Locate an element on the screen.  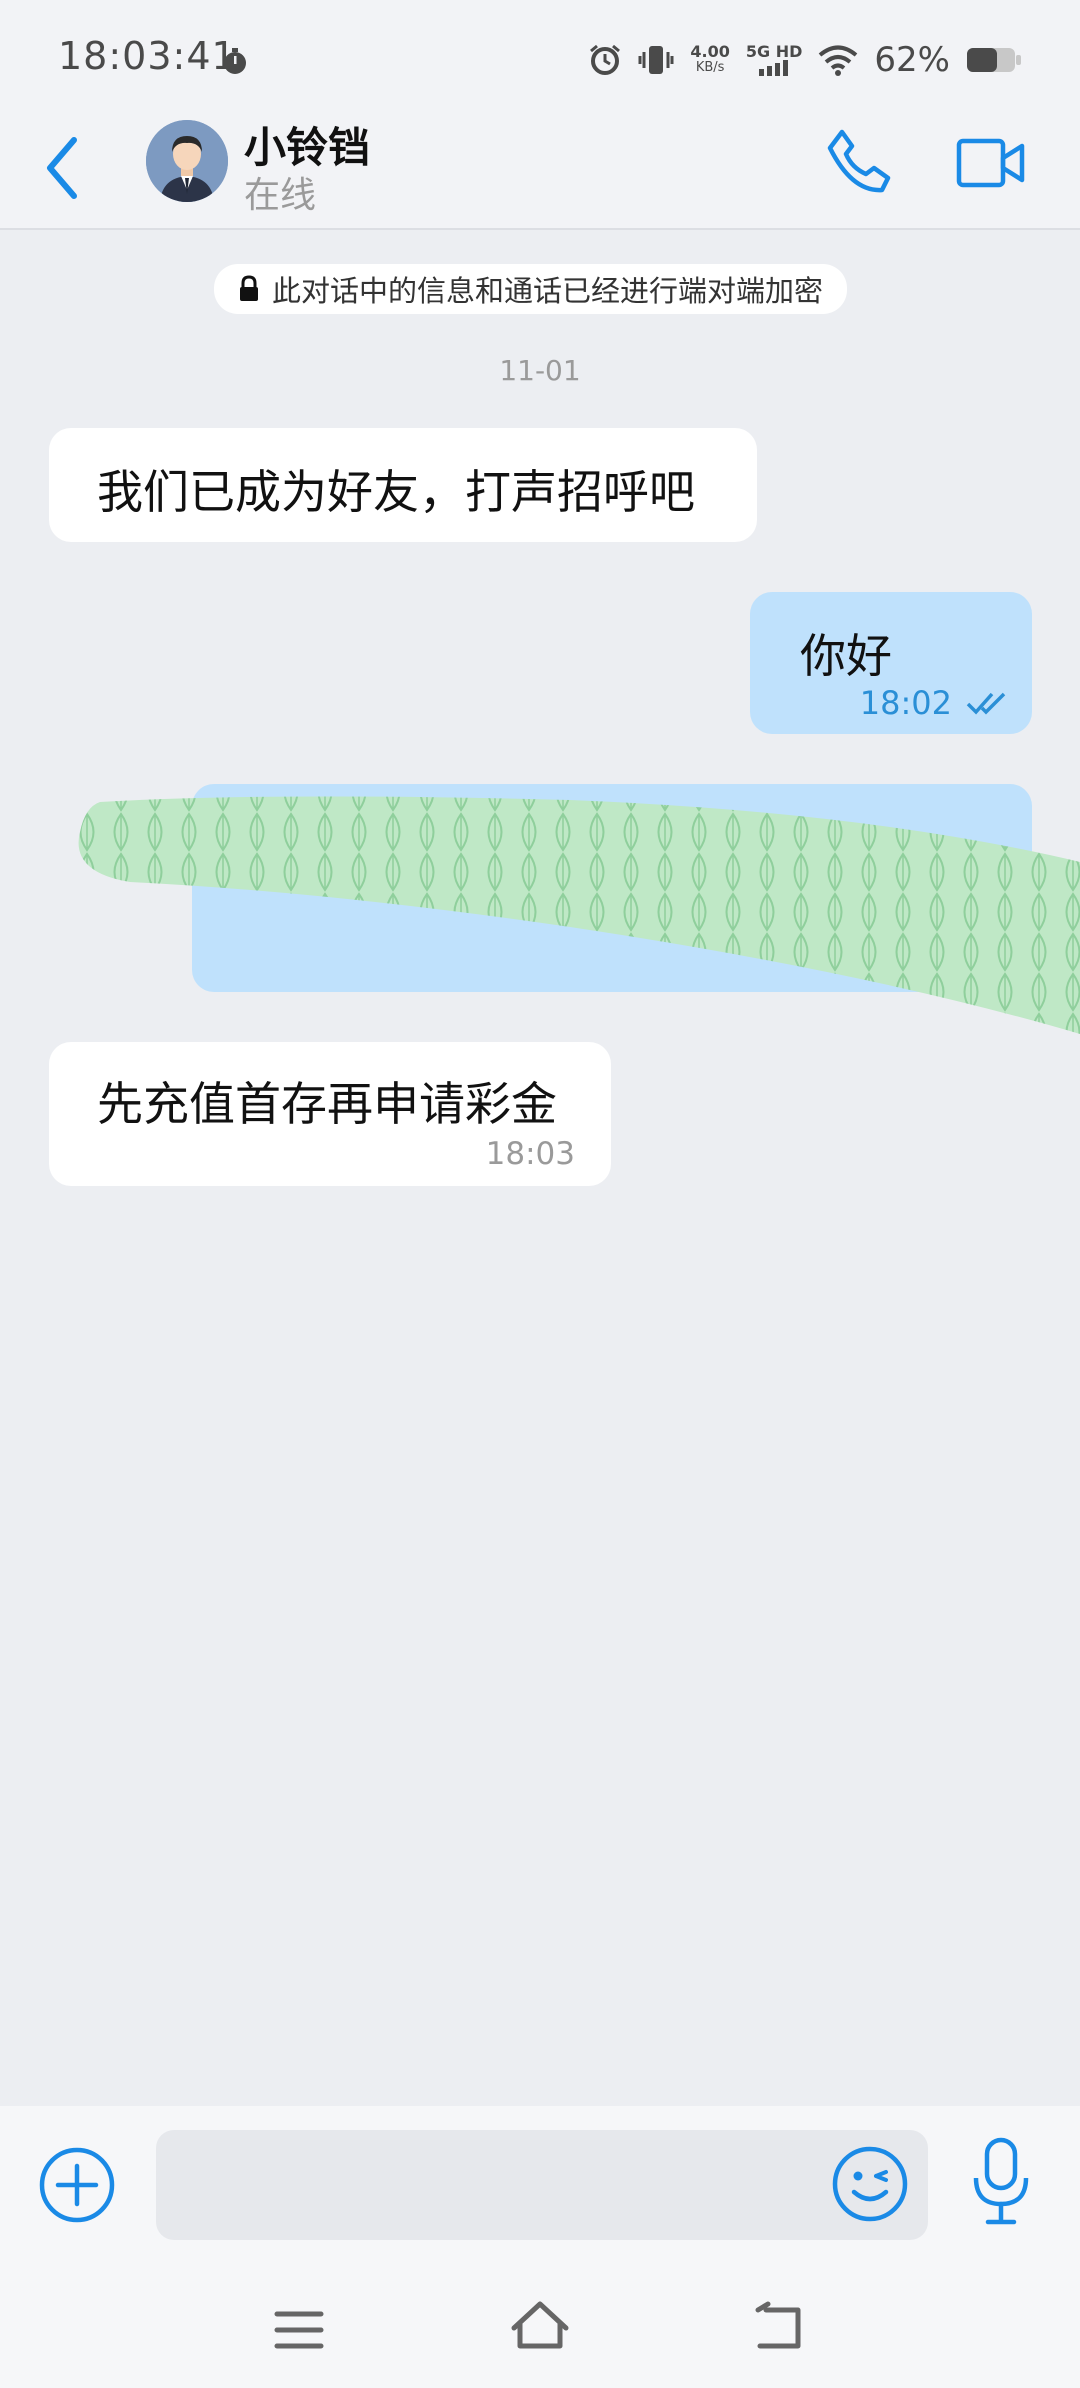
system-nav-bar is located at coordinates (540, 2330).